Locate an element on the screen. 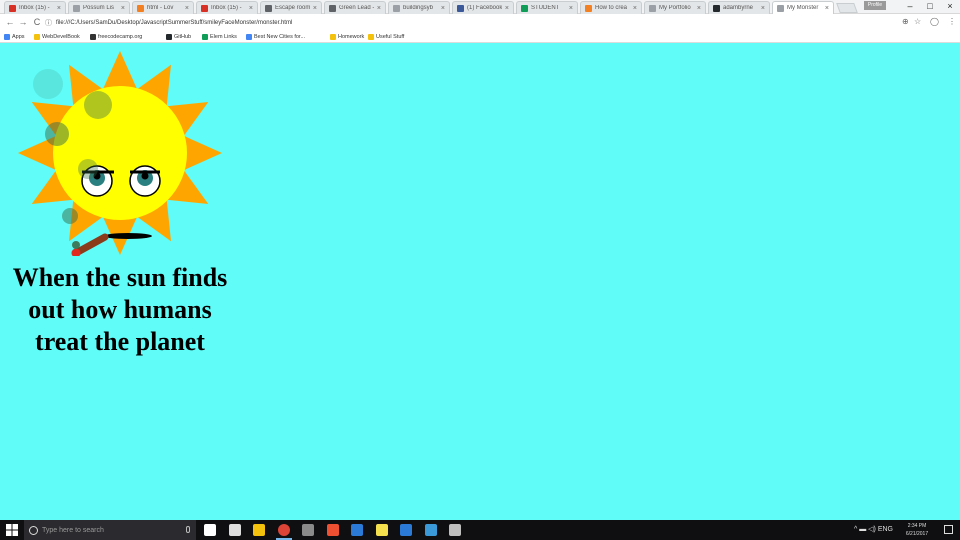 This screenshot has width=960, height=540. tab-title: html - Lov is located at coordinates (160, 8).